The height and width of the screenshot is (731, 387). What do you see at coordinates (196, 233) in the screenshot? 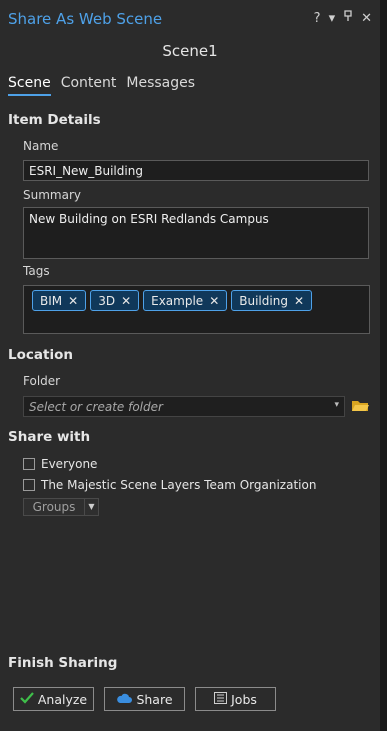
I see `summary-field: New Building on ESRI Redlands Campus` at bounding box center [196, 233].